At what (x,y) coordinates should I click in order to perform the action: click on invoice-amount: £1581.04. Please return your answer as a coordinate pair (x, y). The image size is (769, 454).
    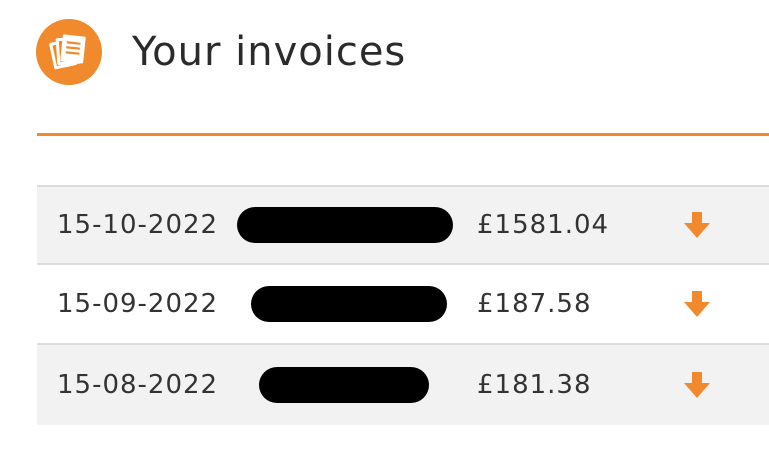
    Looking at the image, I should click on (543, 225).